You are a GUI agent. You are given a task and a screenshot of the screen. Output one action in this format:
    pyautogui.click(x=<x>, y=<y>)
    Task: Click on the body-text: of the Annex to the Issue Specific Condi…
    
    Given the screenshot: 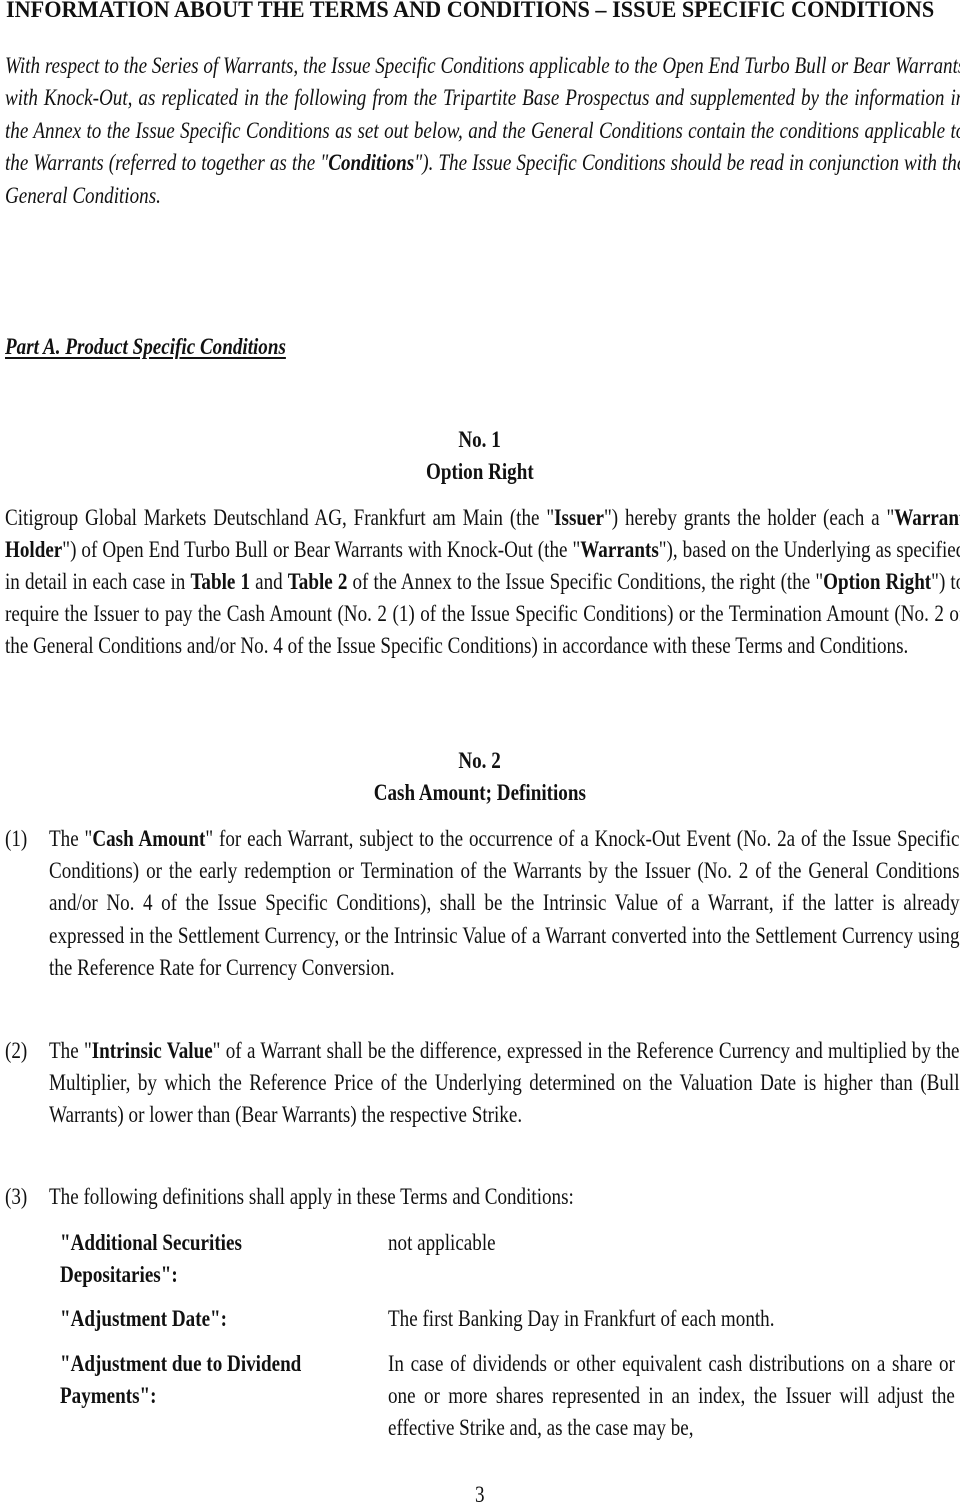 What is the action you would take?
    pyautogui.click(x=585, y=582)
    